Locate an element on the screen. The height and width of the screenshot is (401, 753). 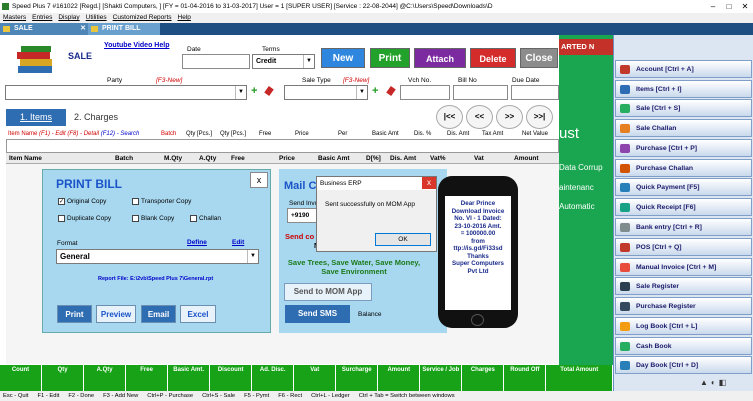
entry-qty2-label: Qty [Pcs.] is located at coordinates (233, 134).